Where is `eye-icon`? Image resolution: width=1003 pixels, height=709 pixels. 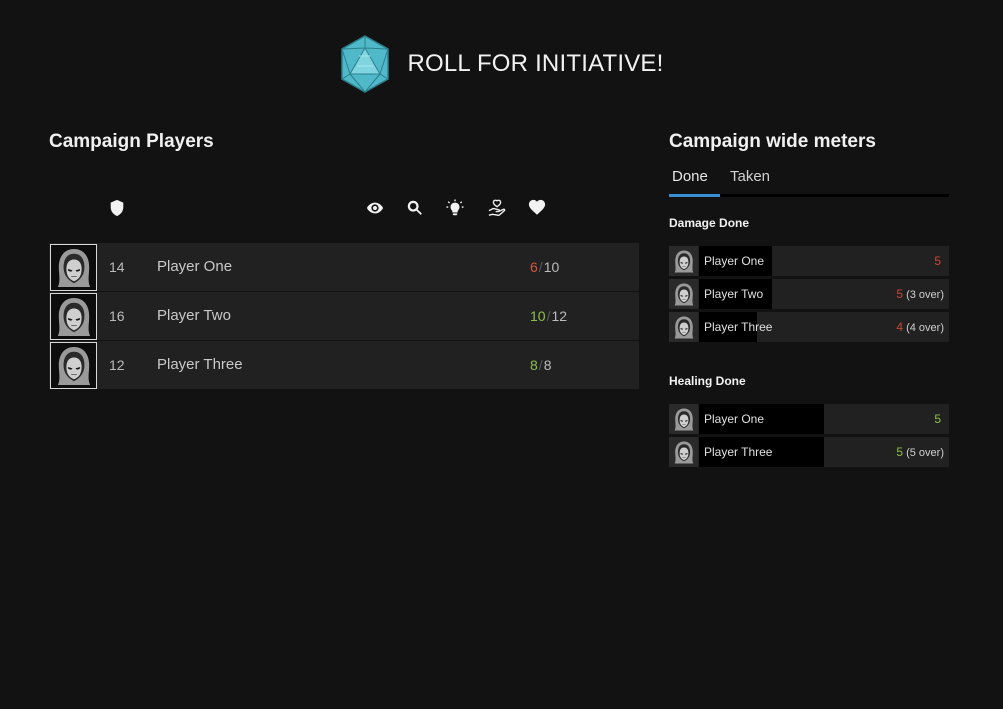
eye-icon is located at coordinates (375, 208).